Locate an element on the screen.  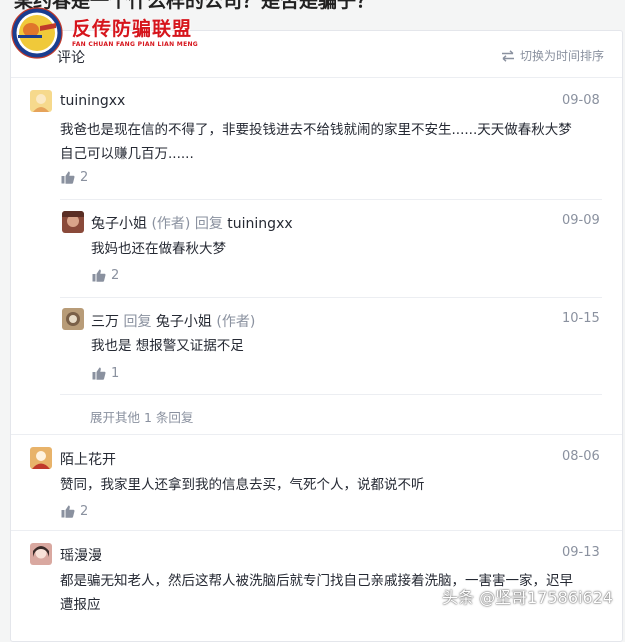
reply-text: 我妈也还在做春秋大梦 is located at coordinates (158, 249).